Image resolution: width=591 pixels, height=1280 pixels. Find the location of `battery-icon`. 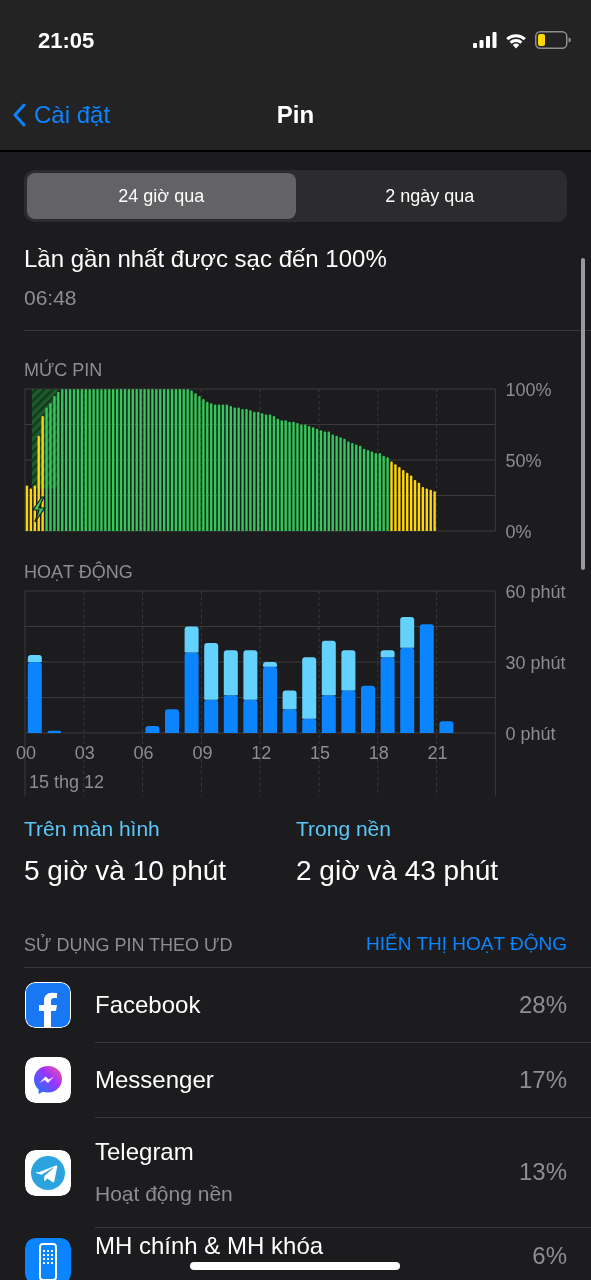

battery-icon is located at coordinates (553, 40).